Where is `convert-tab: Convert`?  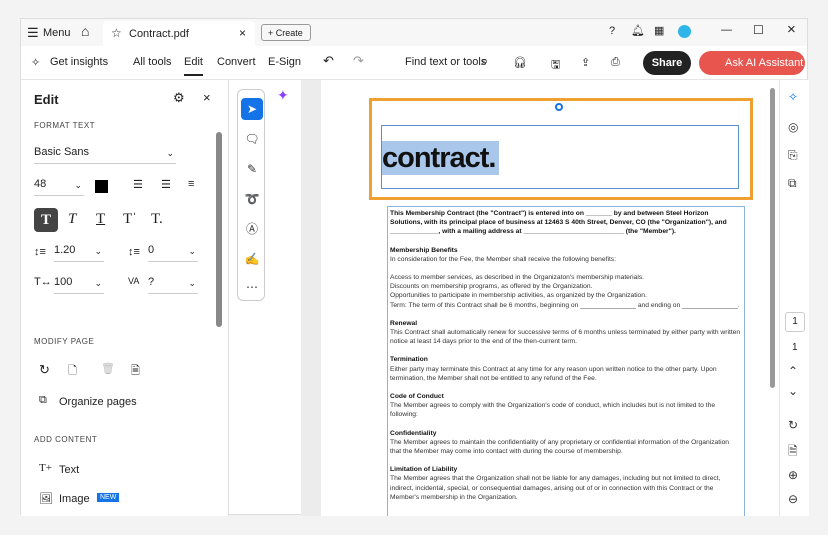
convert-tab: Convert is located at coordinates (236, 62).